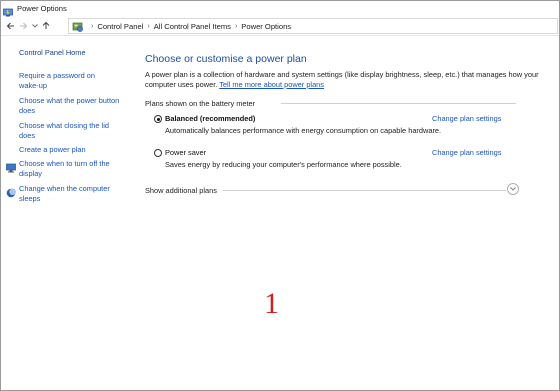 The width and height of the screenshot is (560, 391). I want to click on section-divider, so click(398, 103).